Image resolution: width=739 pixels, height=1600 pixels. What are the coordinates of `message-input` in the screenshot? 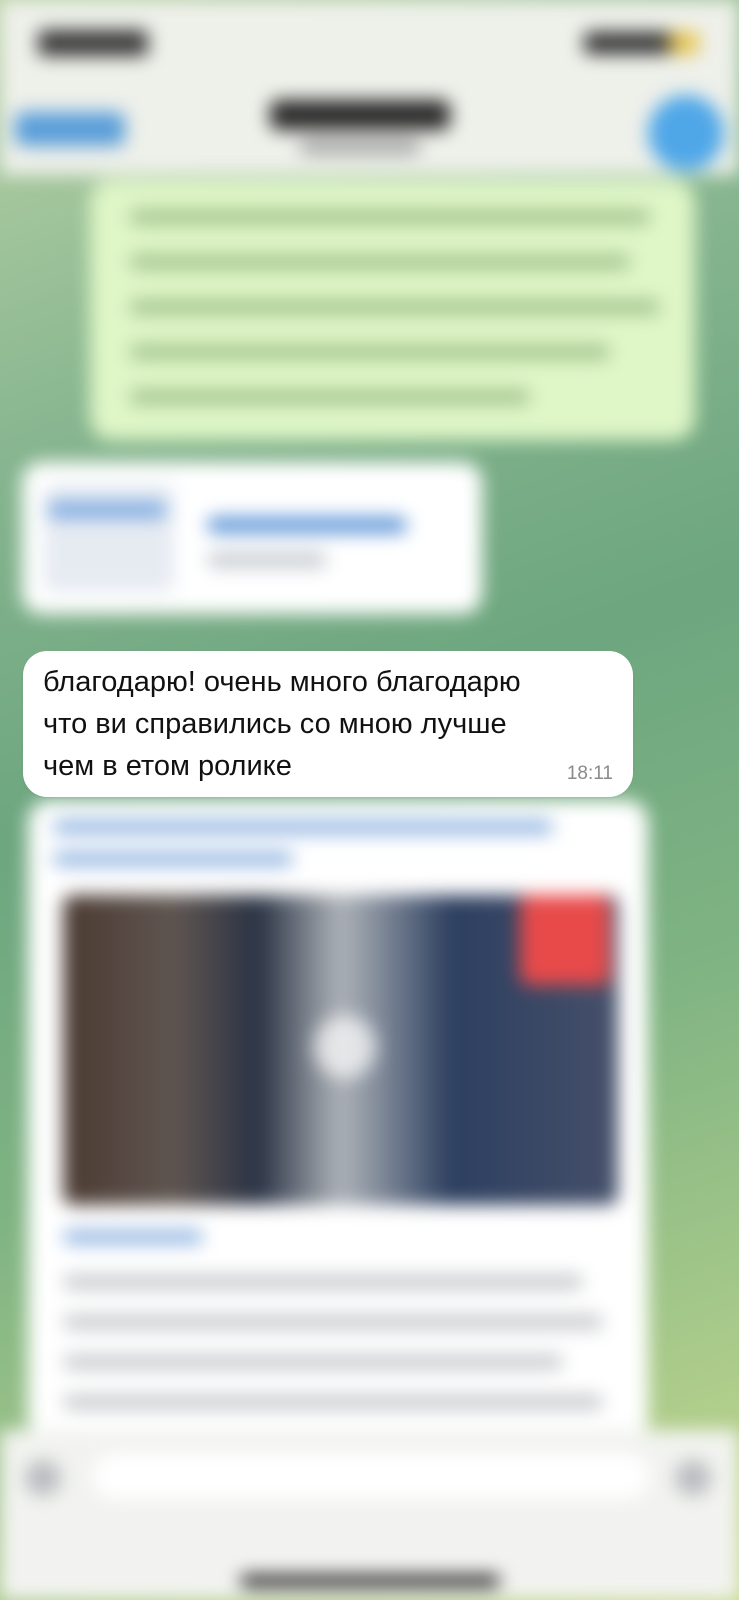 It's located at (371, 1476).